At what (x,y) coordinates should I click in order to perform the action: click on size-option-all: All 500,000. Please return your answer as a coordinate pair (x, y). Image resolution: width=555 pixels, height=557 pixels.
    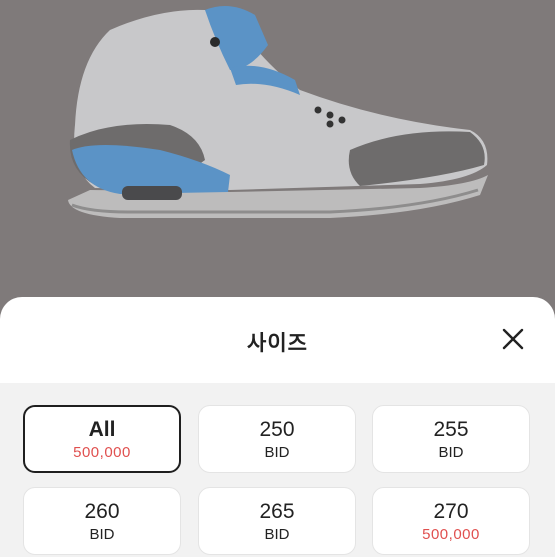
    Looking at the image, I should click on (102, 439).